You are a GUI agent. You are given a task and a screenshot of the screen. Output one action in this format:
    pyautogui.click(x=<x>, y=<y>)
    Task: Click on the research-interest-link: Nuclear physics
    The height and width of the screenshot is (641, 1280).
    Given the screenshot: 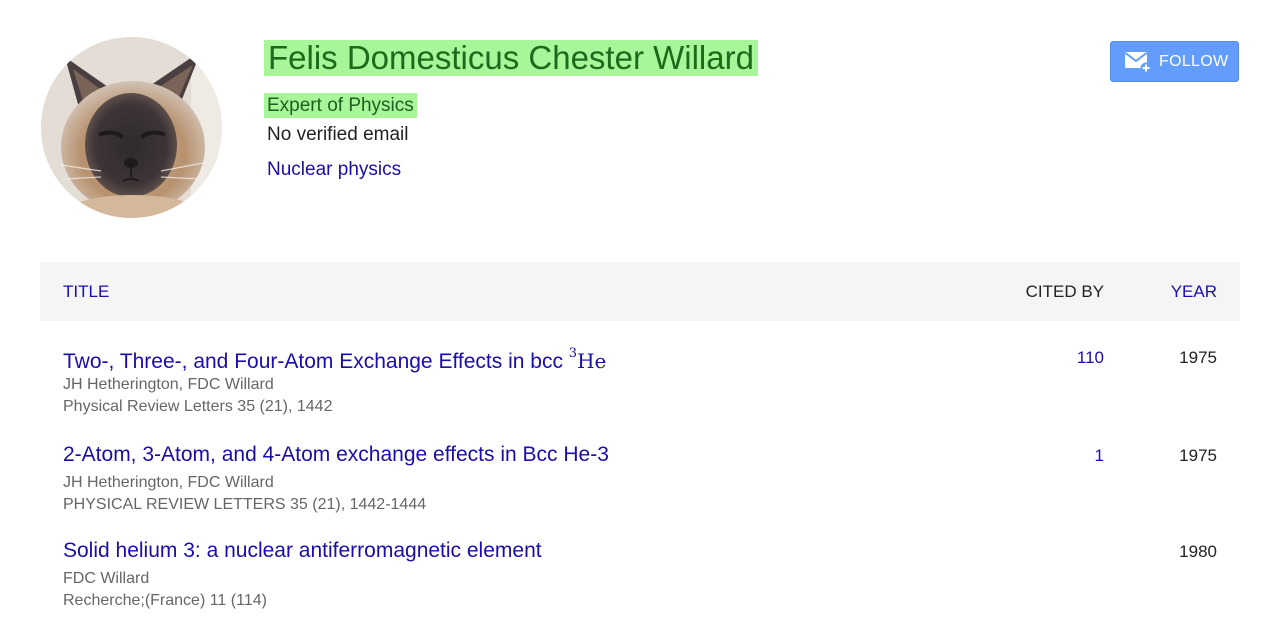 What is the action you would take?
    pyautogui.click(x=334, y=169)
    